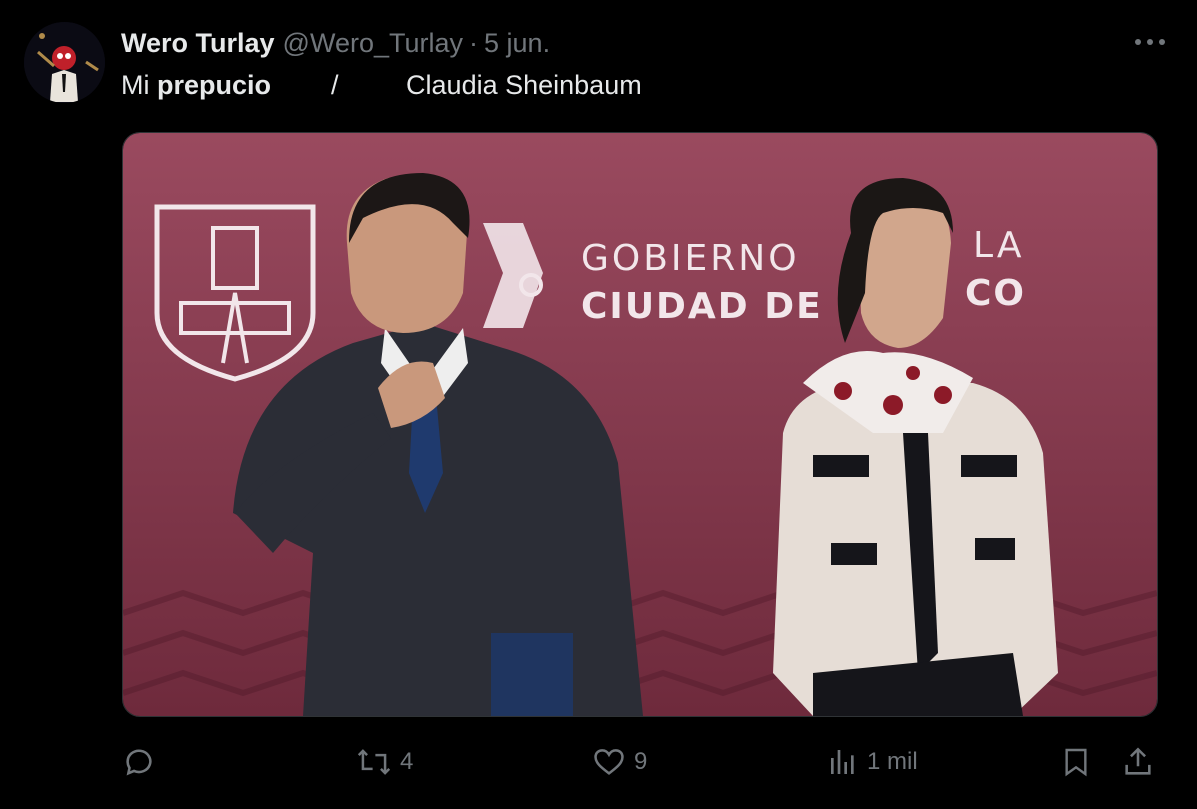  I want to click on tweet-text: Mi prepucio / Claudia Sheinbaum, so click(381, 85).